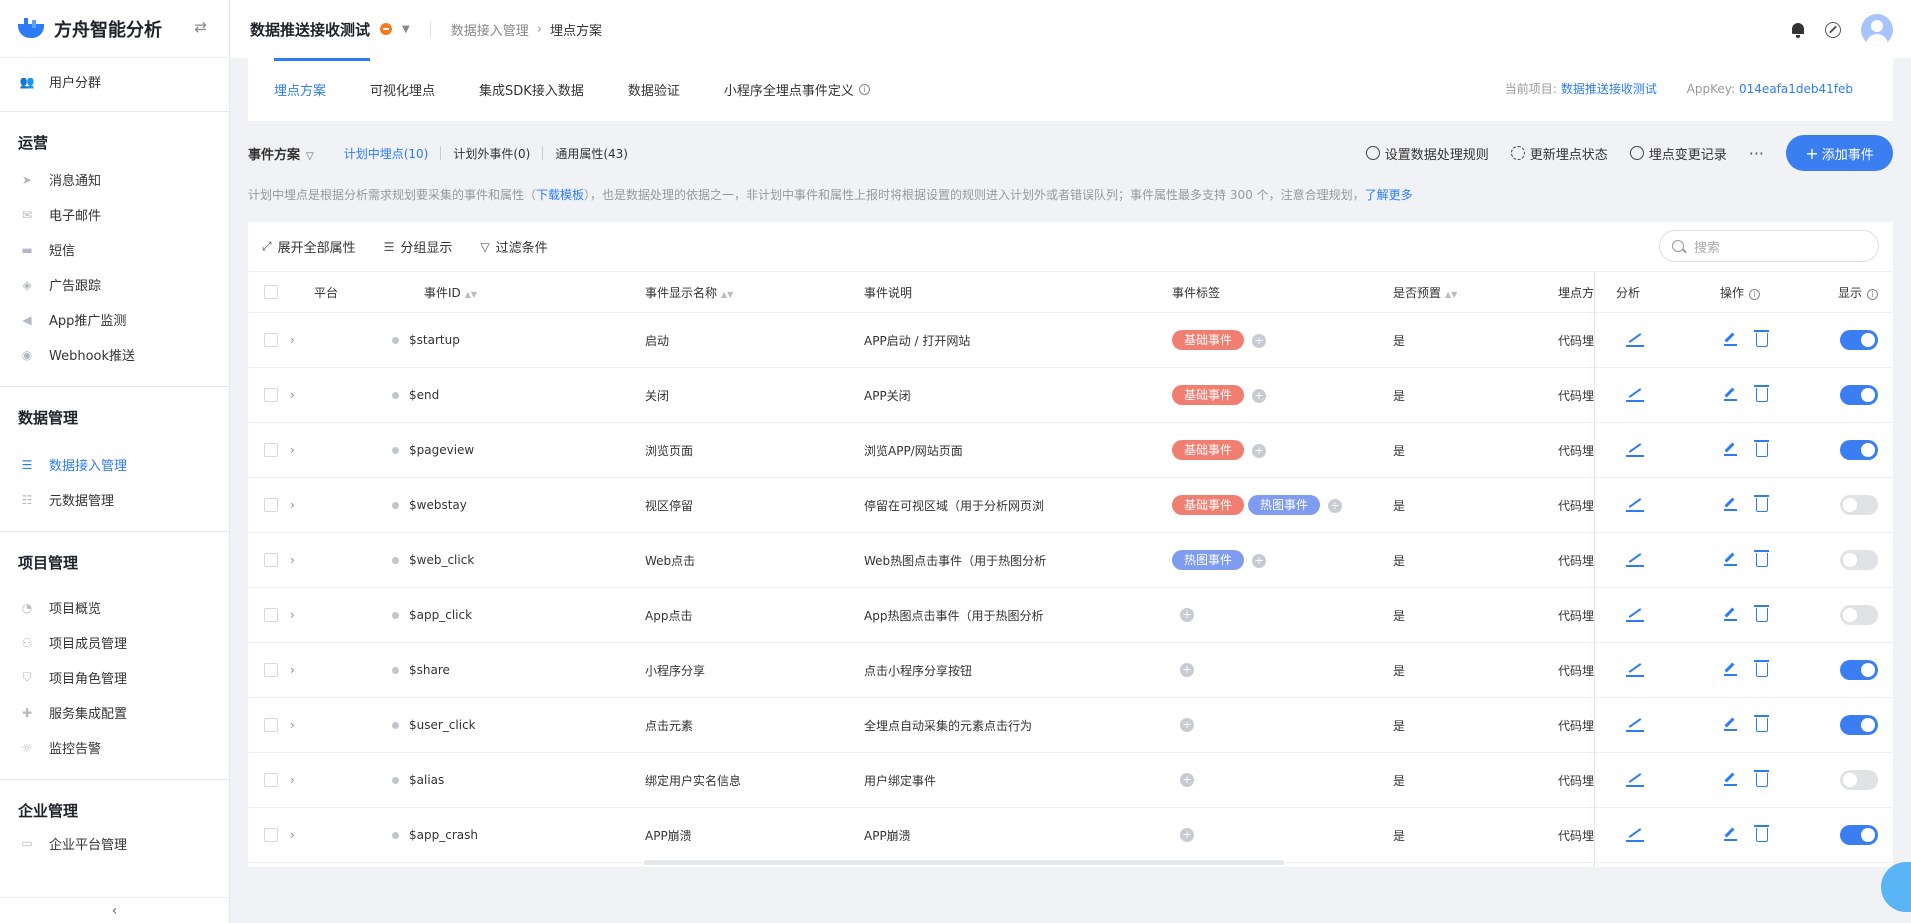 This screenshot has height=923, width=1911. What do you see at coordinates (114, 249) in the screenshot?
I see `sidebar-item-sms: ▬ 短信` at bounding box center [114, 249].